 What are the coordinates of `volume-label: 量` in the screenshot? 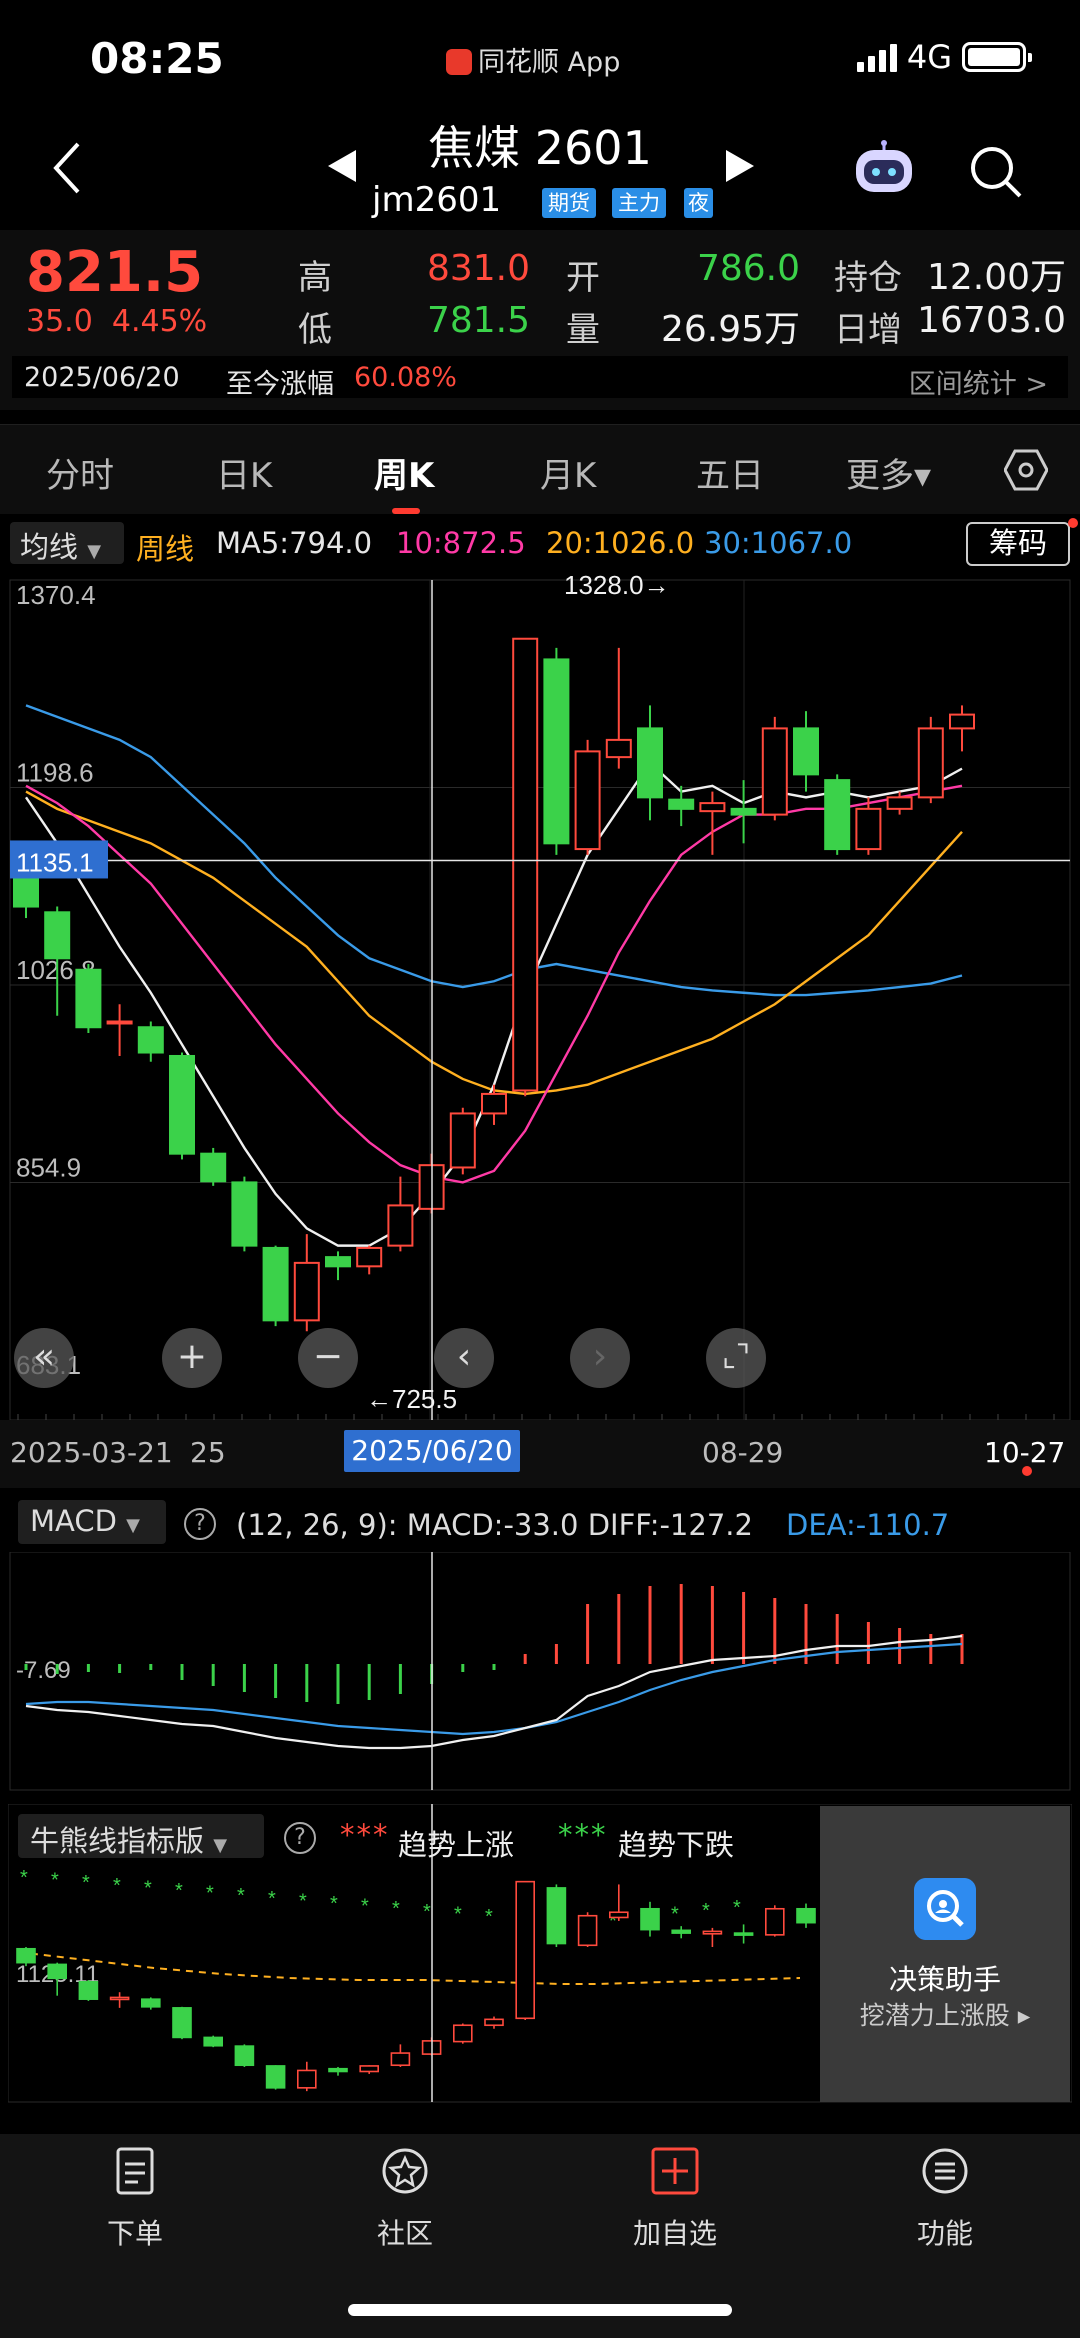 It's located at (583, 330).